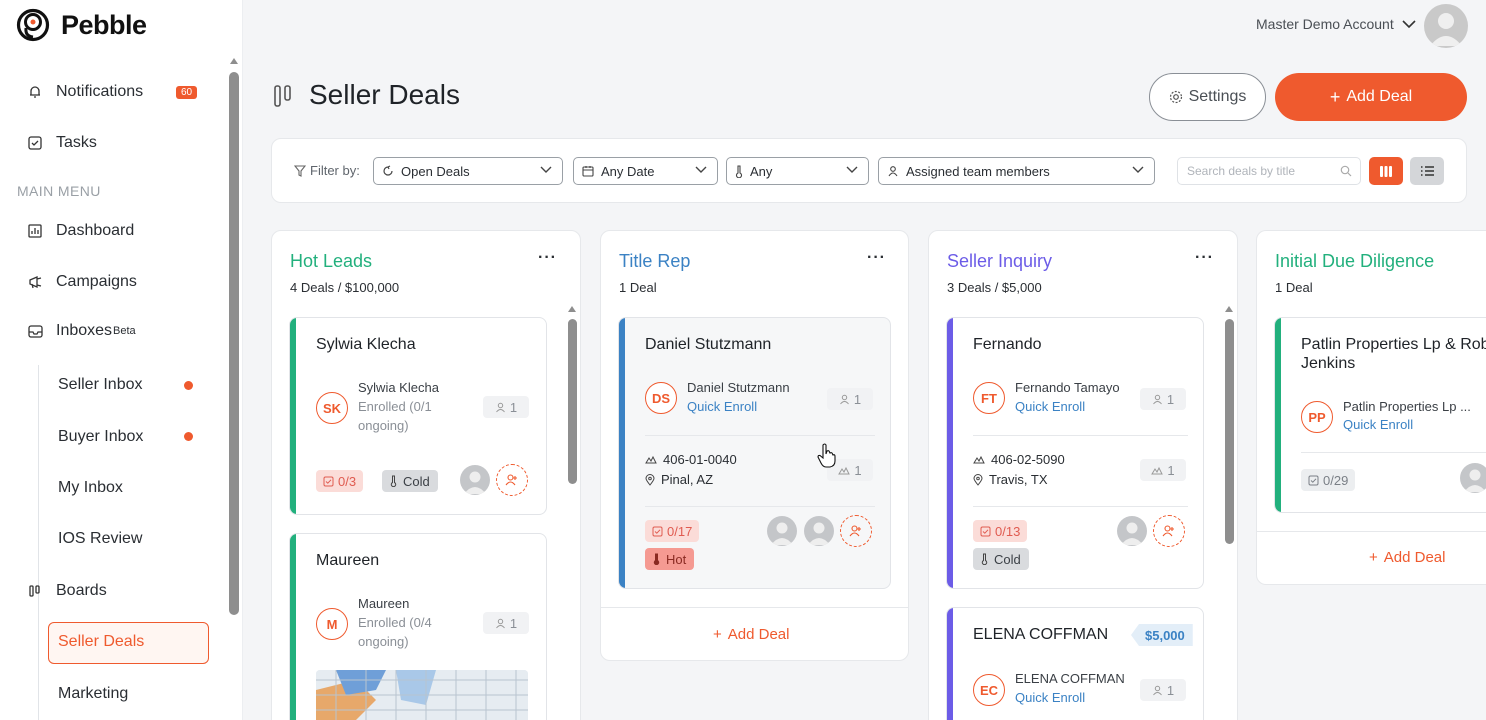 The width and height of the screenshot is (1486, 720). Describe the element at coordinates (1241, 171) in the screenshot. I see `search-placeholder: Search deals by title` at that location.